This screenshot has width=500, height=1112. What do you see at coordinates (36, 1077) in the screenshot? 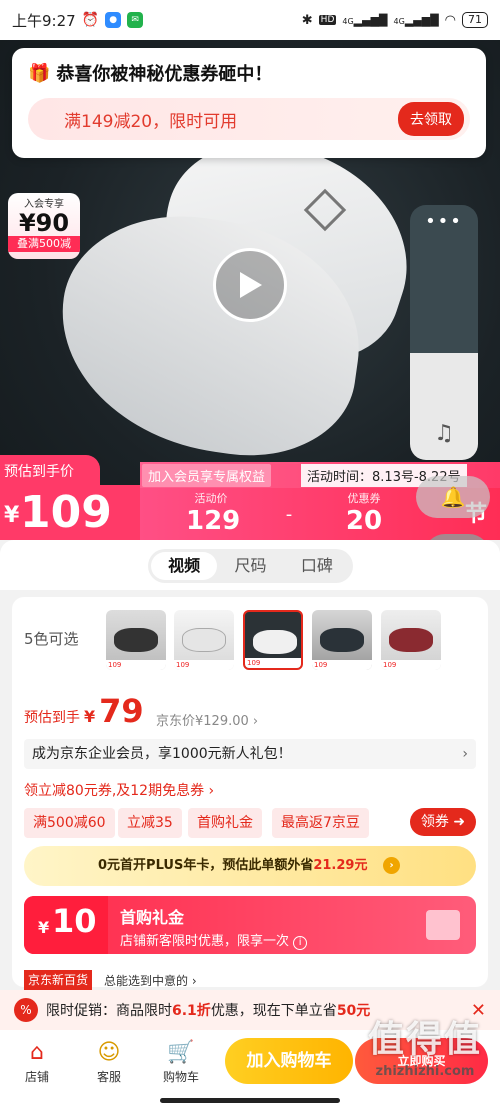
I see `store-label: 店铺` at bounding box center [36, 1077].